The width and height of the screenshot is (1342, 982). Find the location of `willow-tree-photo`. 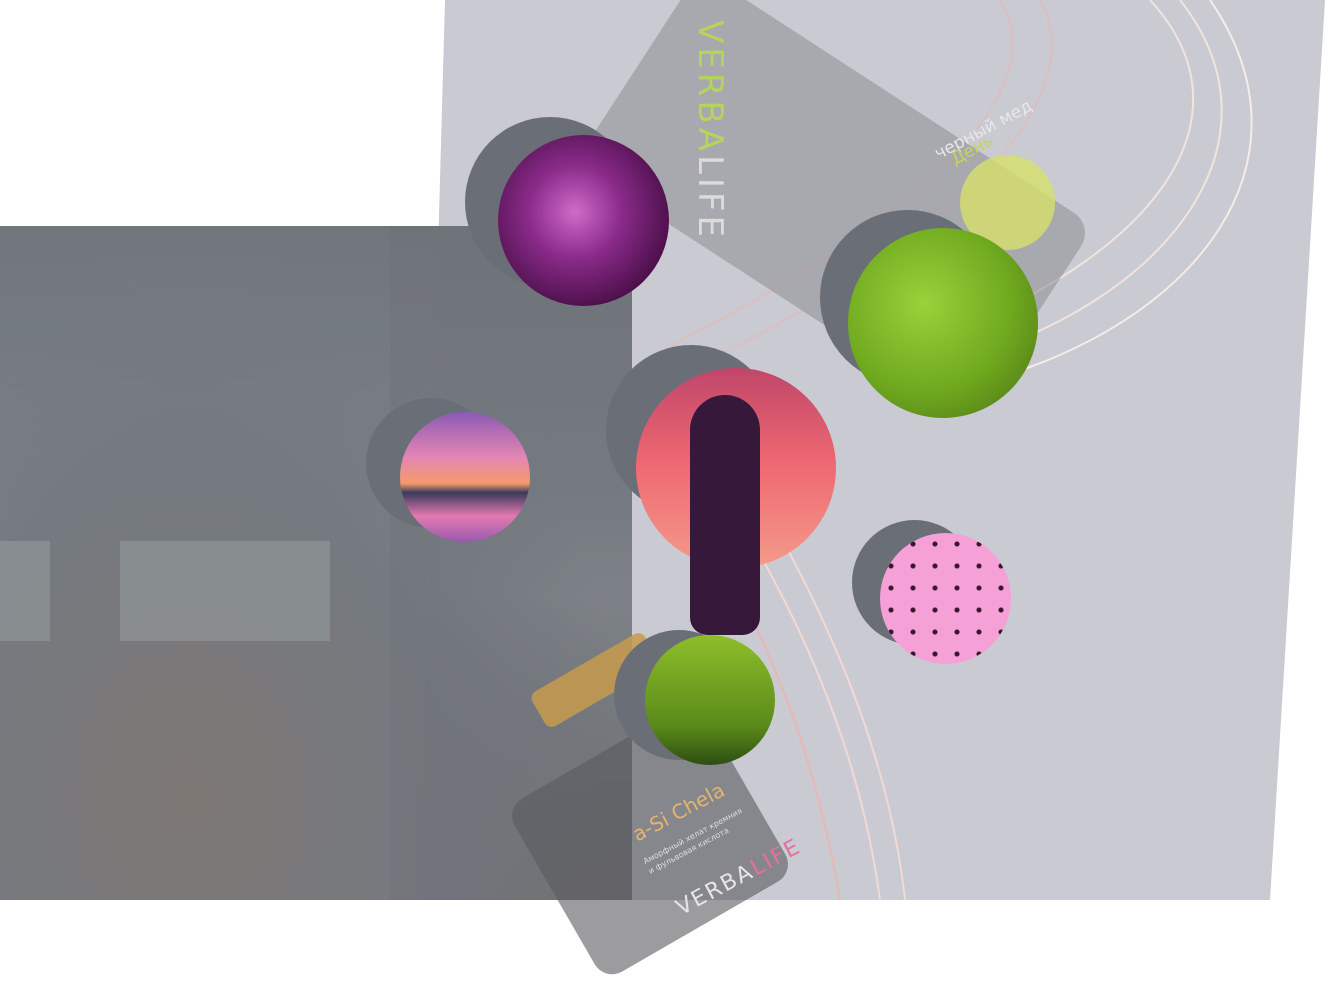

willow-tree-photo is located at coordinates (710, 700).